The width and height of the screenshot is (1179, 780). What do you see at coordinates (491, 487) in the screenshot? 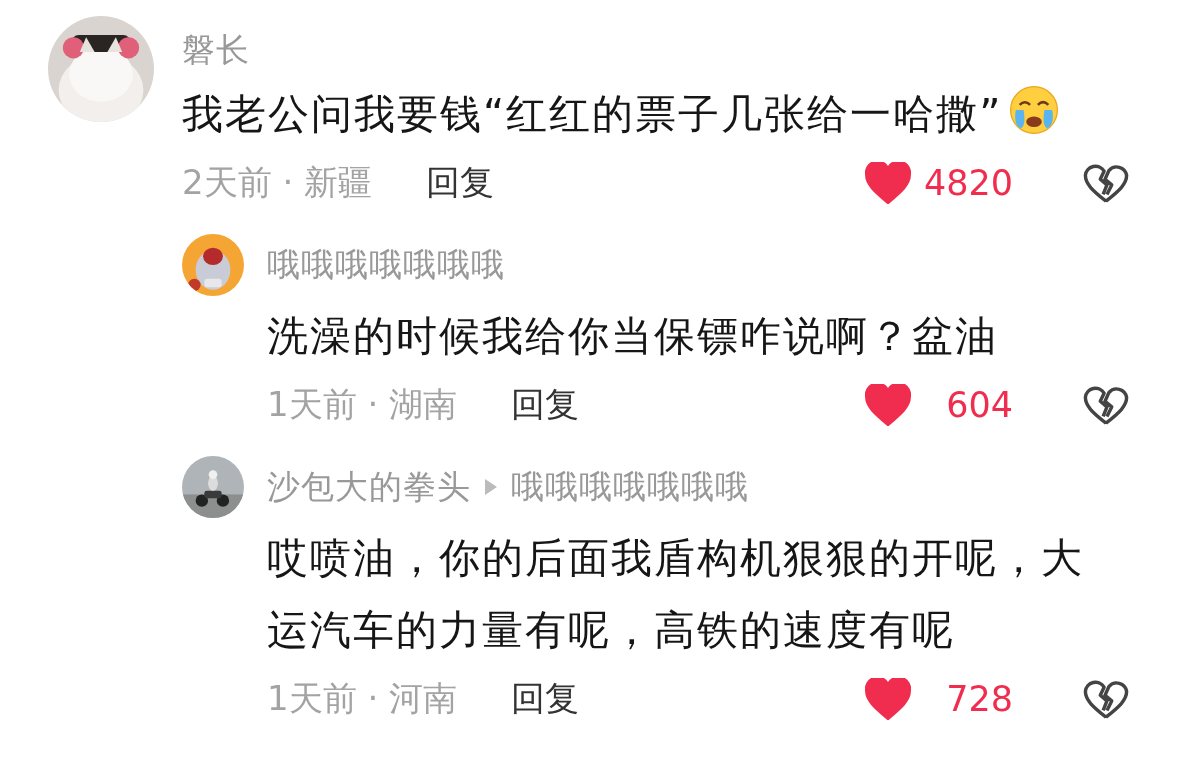
I see `reply-arrow-icon` at bounding box center [491, 487].